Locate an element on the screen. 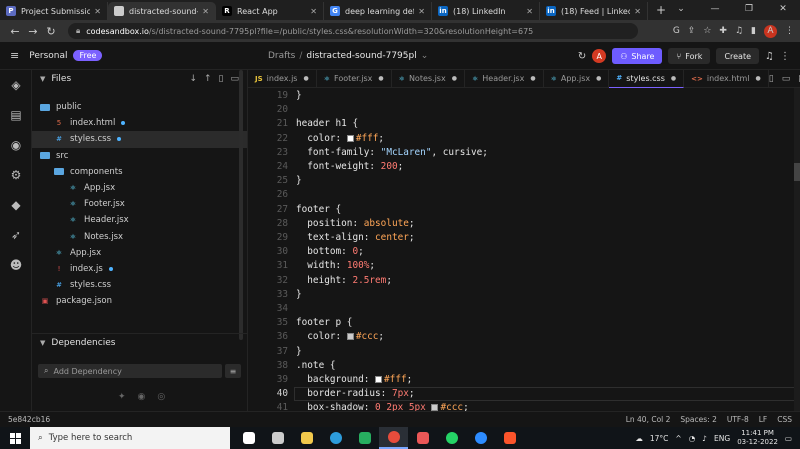  notifications-bell-icon: ♫ is located at coordinates (769, 56).